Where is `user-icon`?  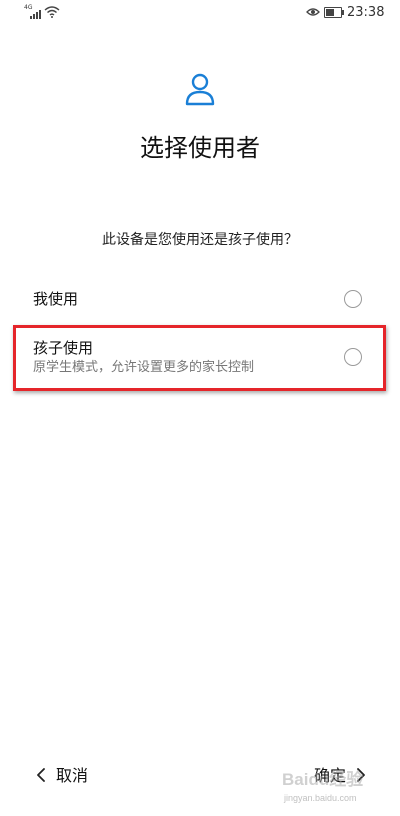 user-icon is located at coordinates (200, 89).